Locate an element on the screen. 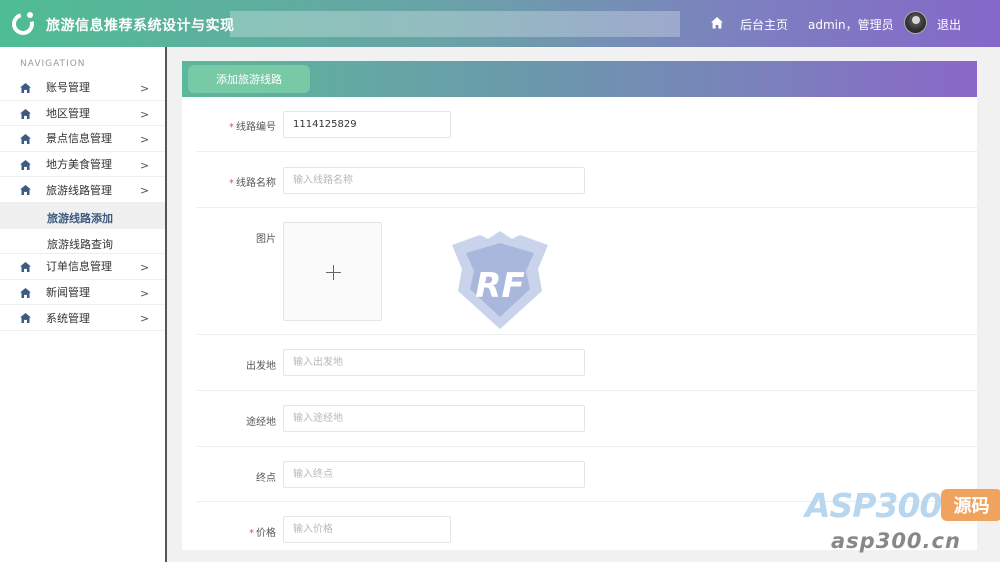 This screenshot has height=562, width=1000. sidebar-subitem-label: 旅游线路查询 is located at coordinates (80, 244).